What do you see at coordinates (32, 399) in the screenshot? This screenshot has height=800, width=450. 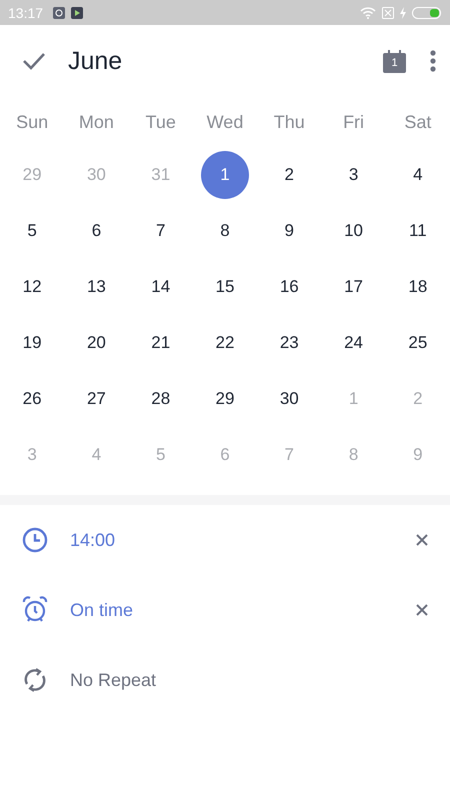 I see `calendar-day: 26` at bounding box center [32, 399].